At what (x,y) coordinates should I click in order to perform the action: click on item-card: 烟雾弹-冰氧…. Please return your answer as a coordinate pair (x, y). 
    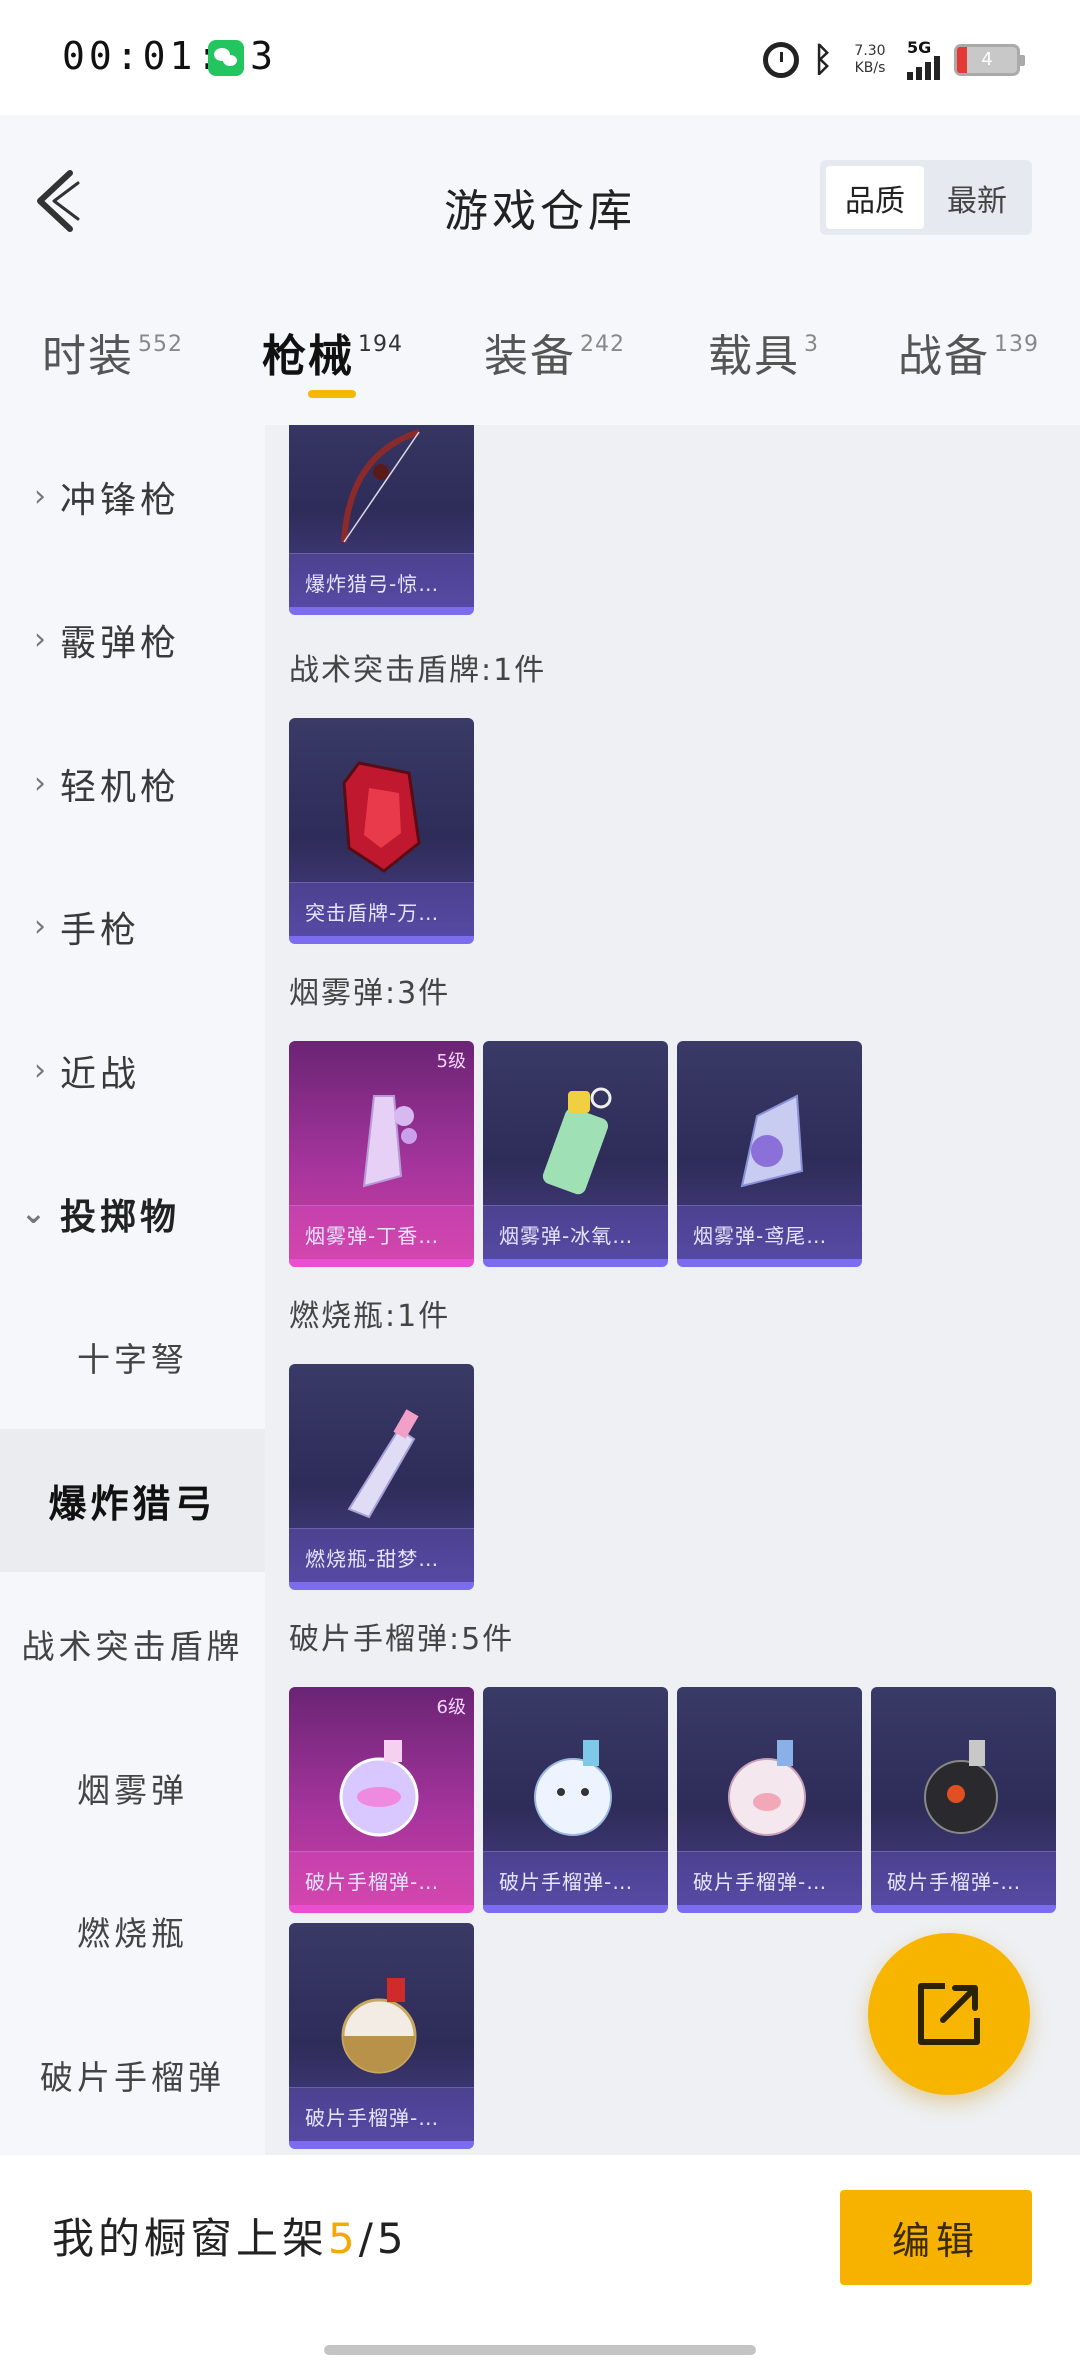
    Looking at the image, I should click on (575, 1154).